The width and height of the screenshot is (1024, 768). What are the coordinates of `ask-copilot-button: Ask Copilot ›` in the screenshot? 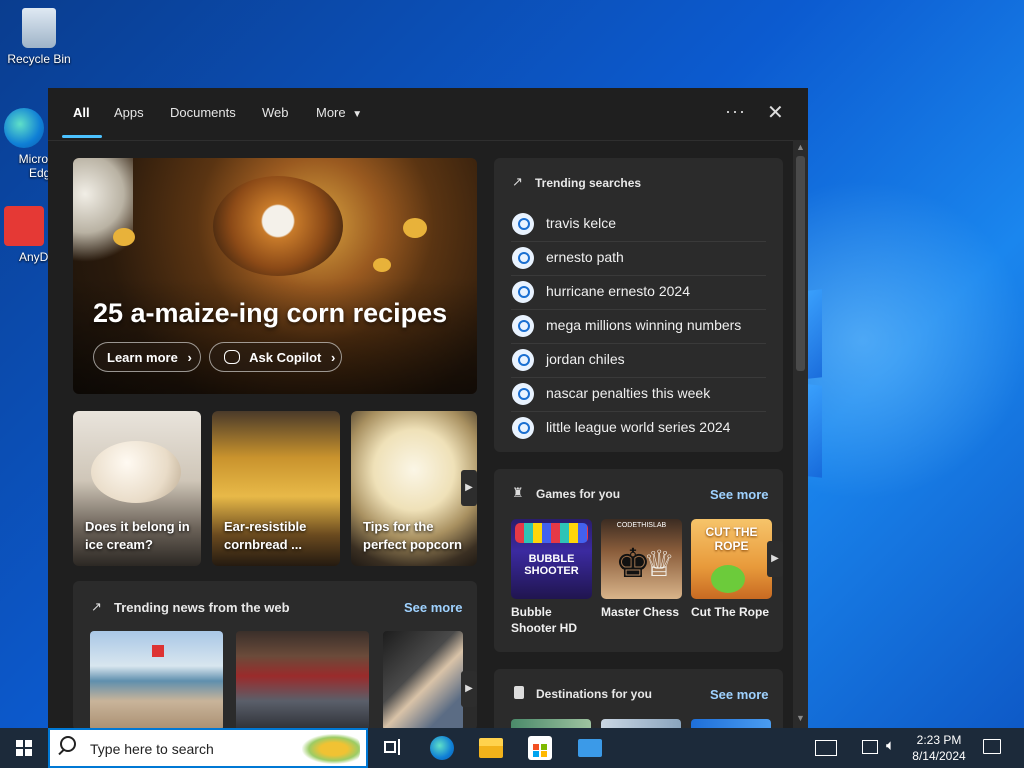 It's located at (275, 357).